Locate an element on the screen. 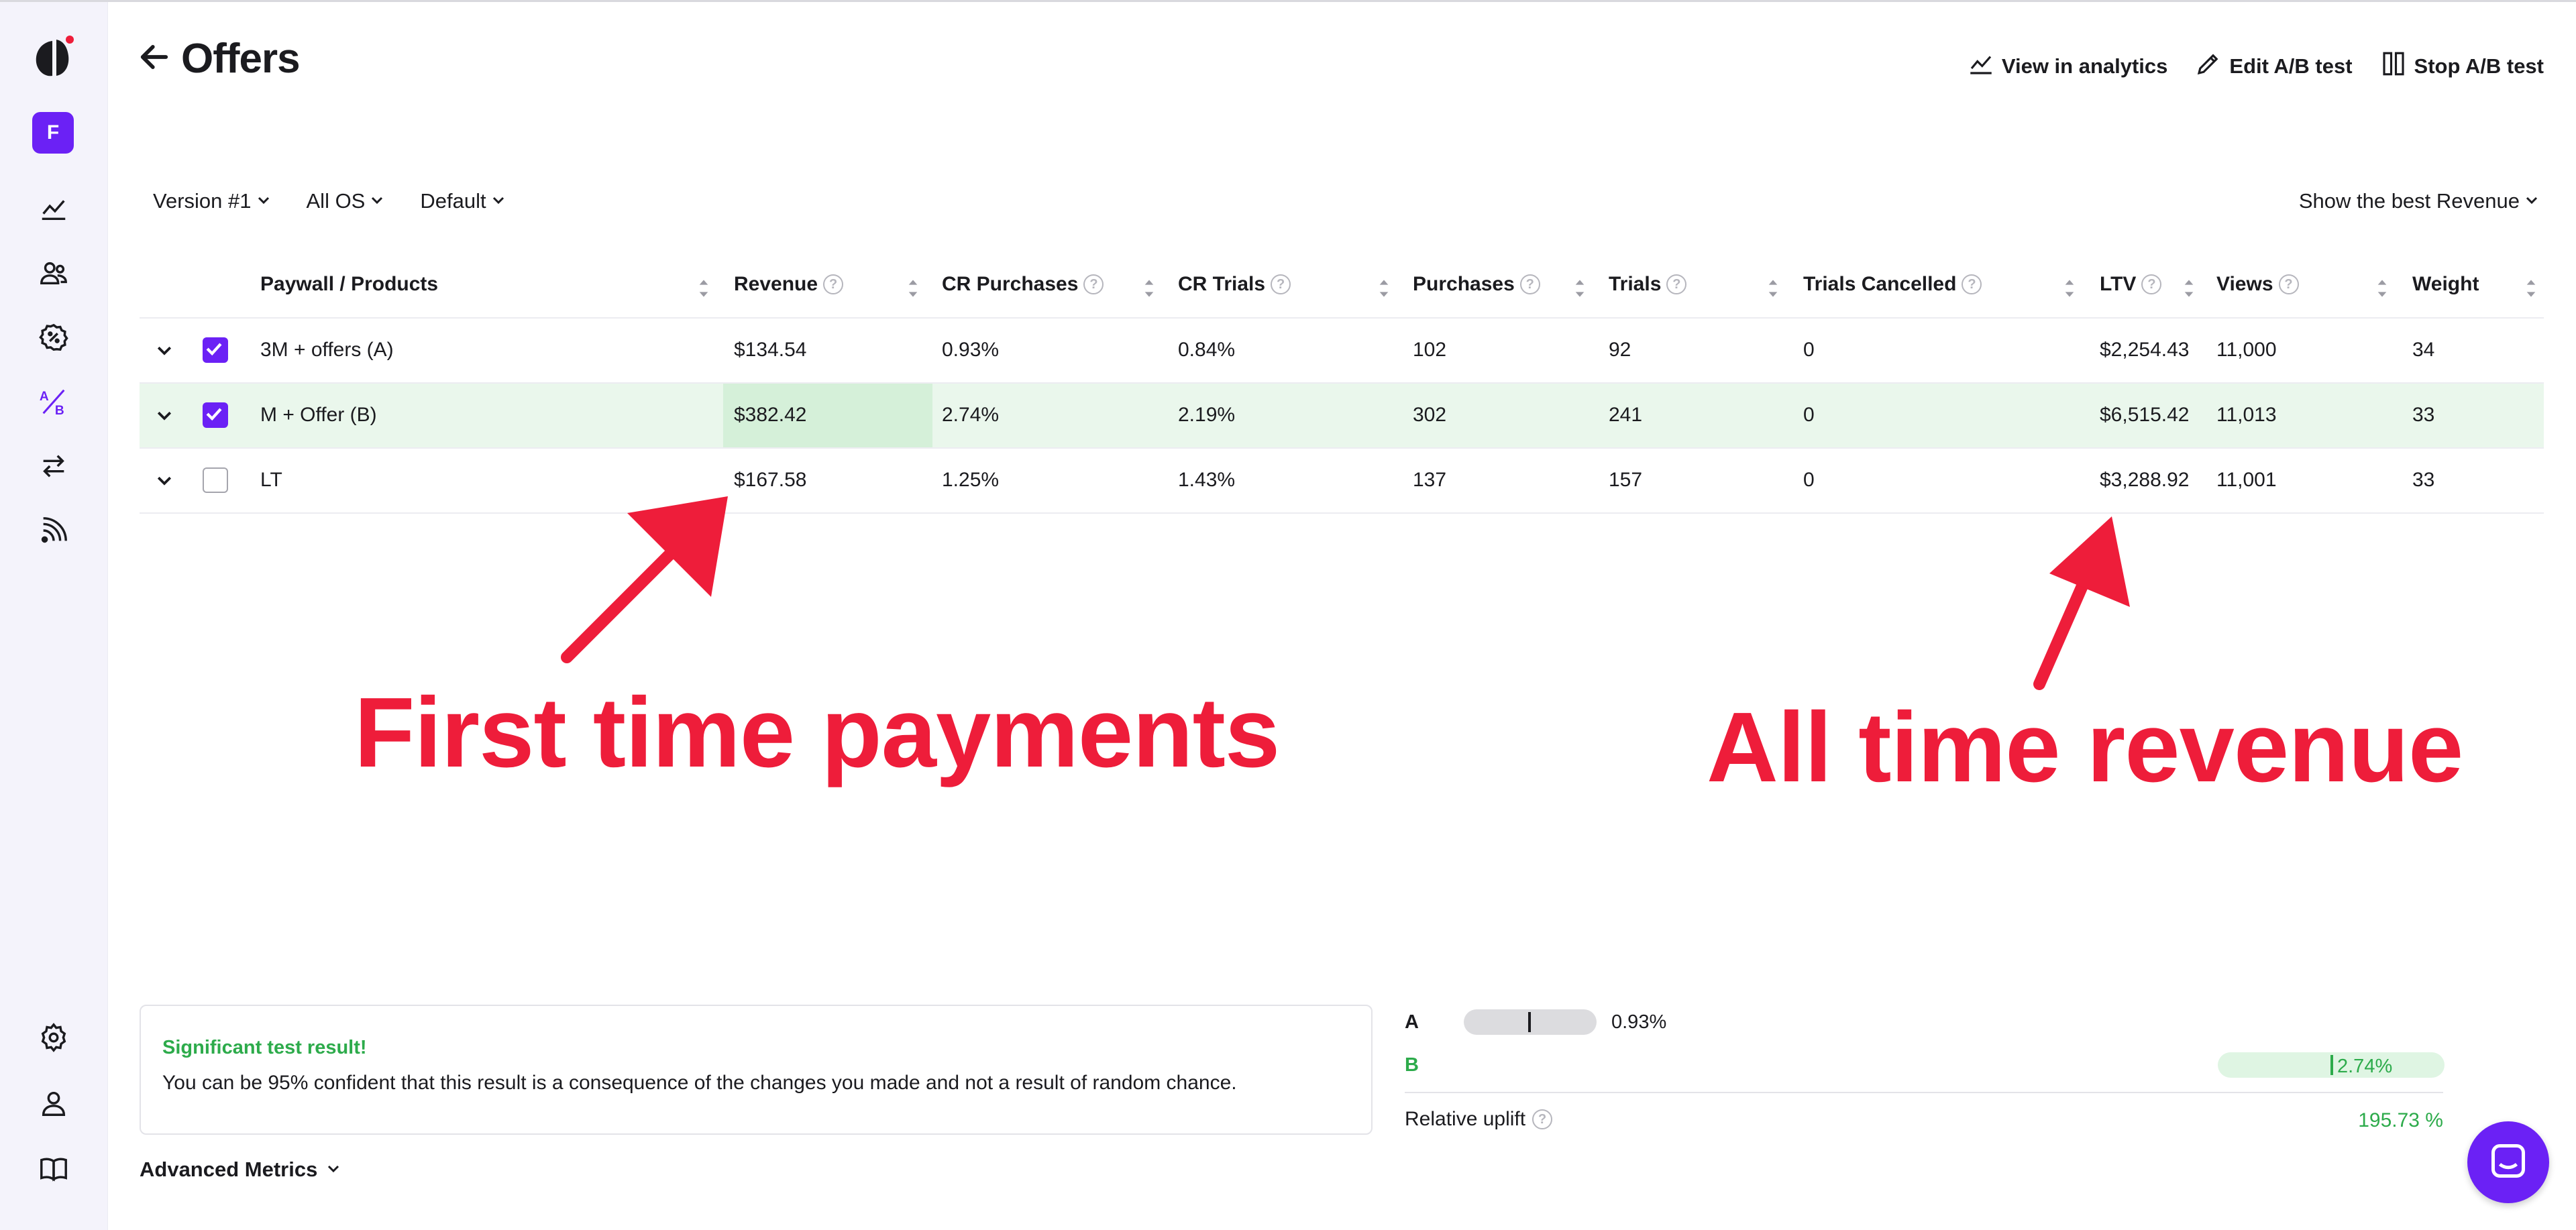 The width and height of the screenshot is (2576, 1230). support-chat-button is located at coordinates (2508, 1162).